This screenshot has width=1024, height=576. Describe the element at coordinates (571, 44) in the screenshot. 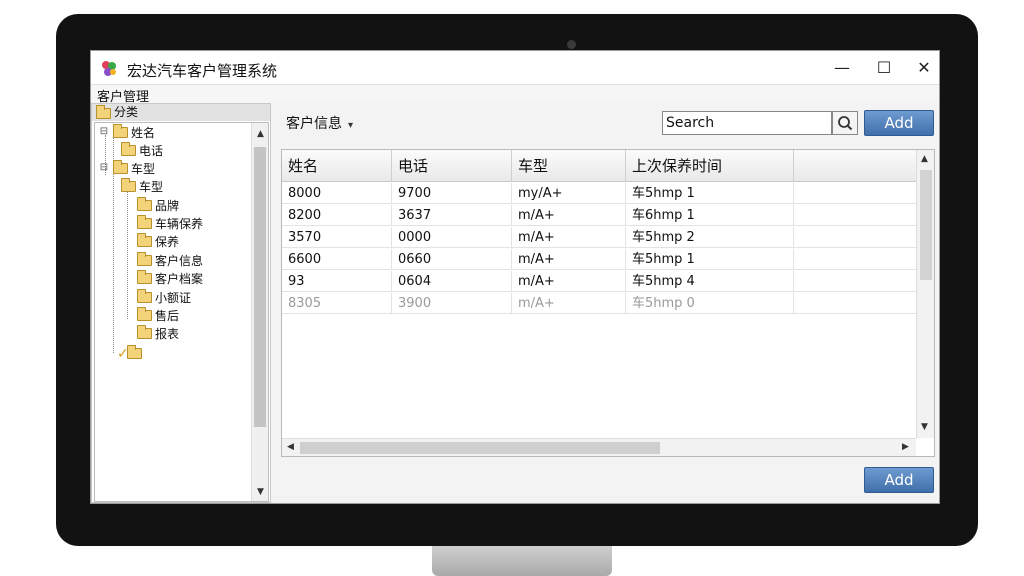

I see `camera-dot` at that location.